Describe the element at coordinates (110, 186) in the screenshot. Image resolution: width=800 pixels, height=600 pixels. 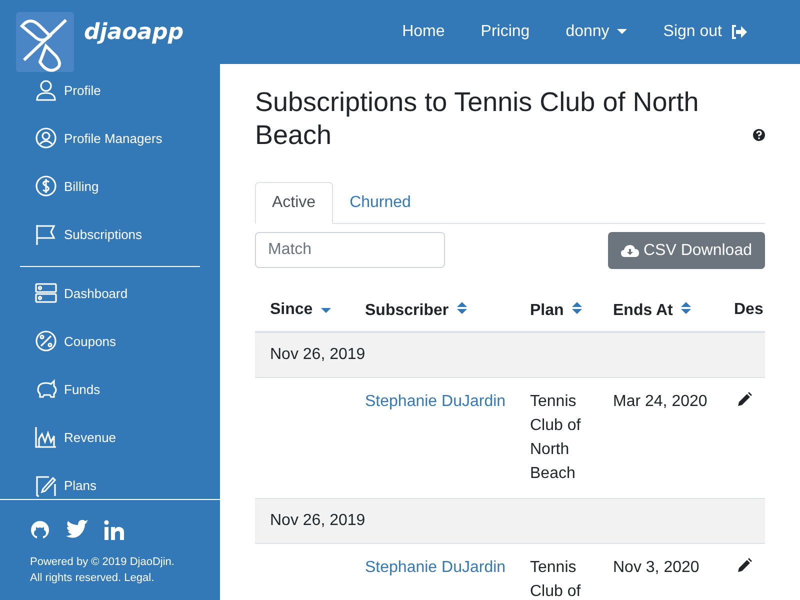
I see `sidebar-item: Billing` at that location.